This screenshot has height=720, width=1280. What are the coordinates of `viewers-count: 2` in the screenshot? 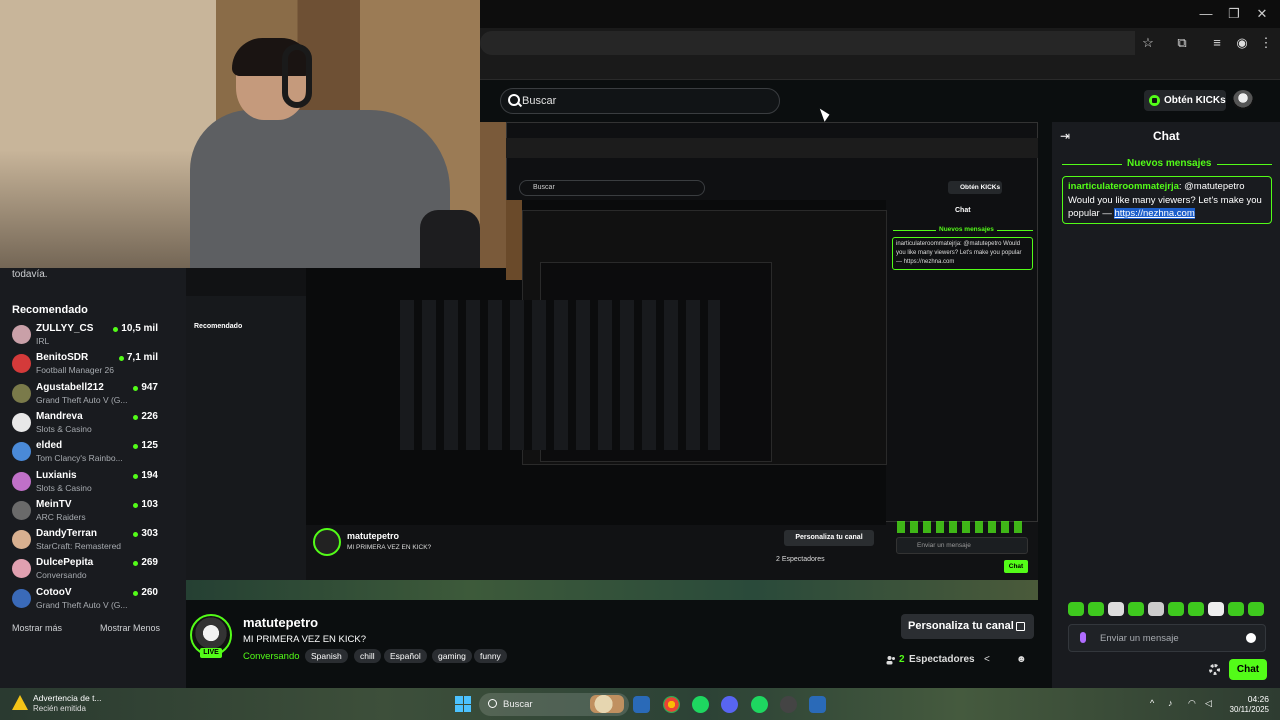 It's located at (902, 659).